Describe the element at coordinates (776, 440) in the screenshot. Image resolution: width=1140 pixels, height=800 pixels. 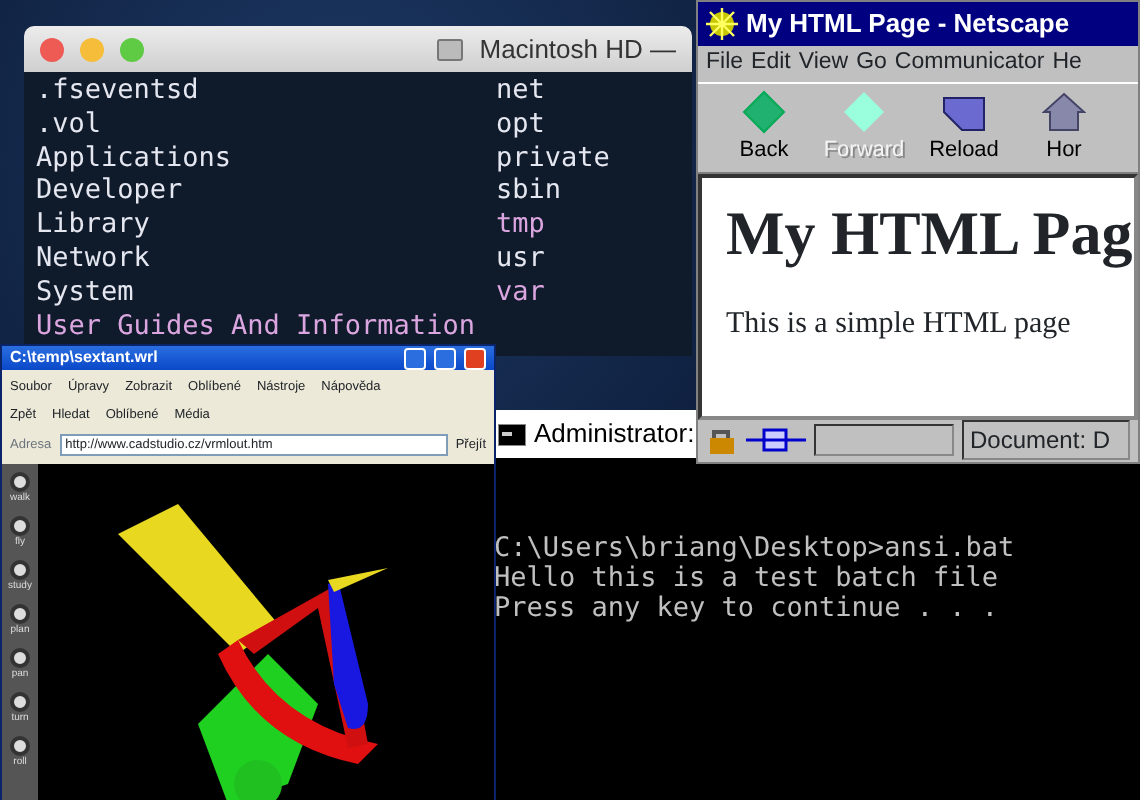
I see `plug-icon` at that location.